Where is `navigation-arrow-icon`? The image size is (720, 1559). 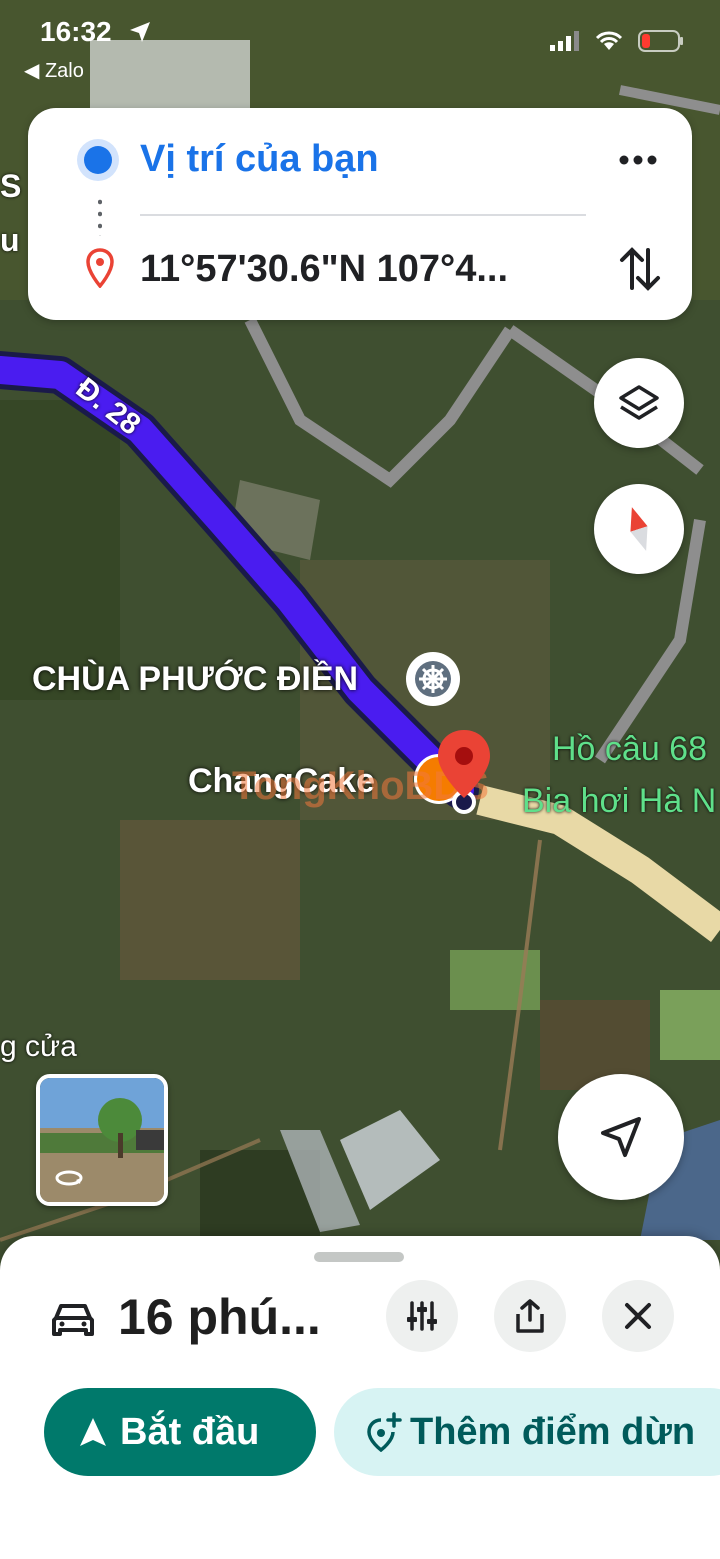 navigation-arrow-icon is located at coordinates (621, 1137).